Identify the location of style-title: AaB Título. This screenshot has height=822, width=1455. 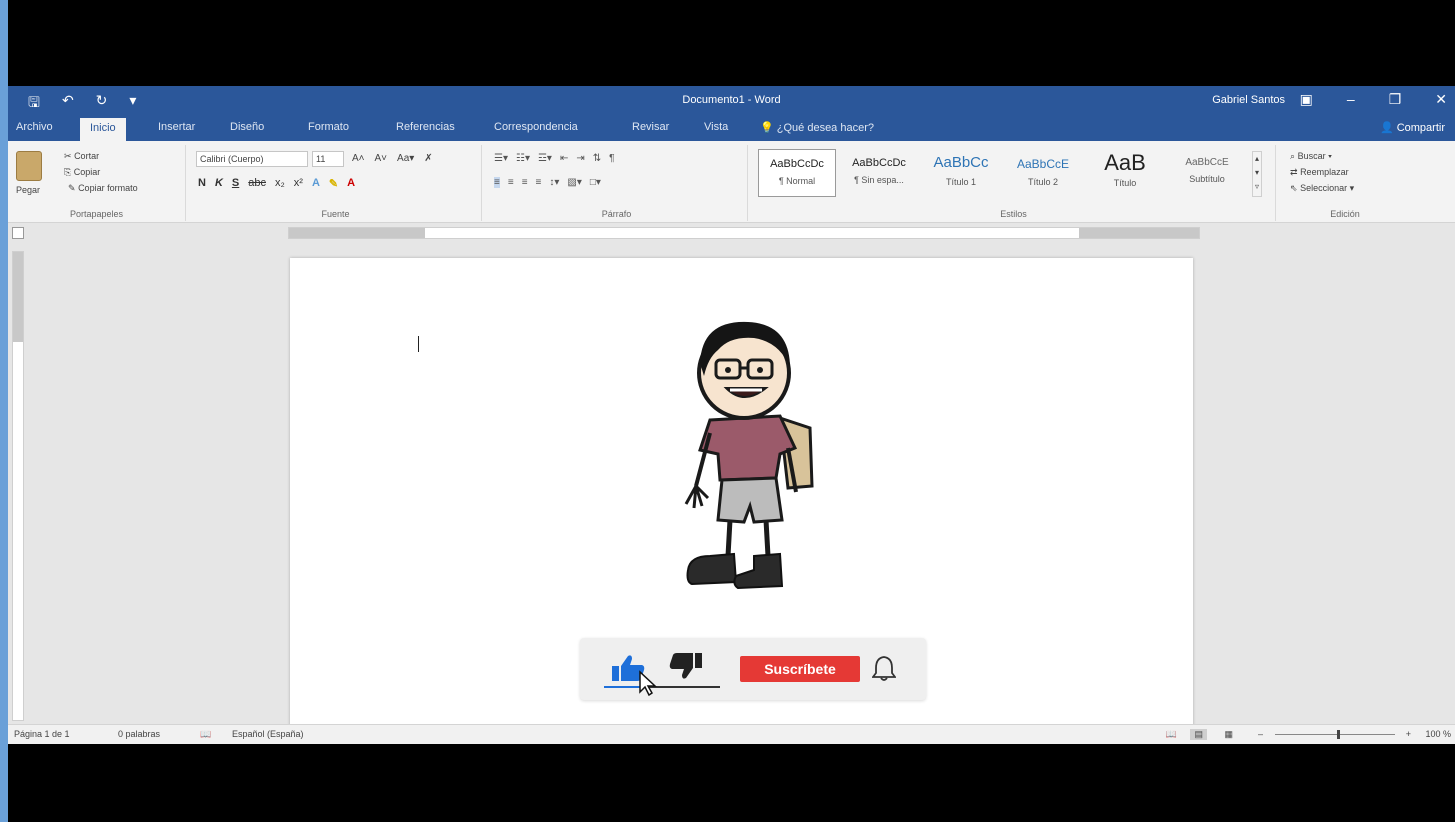
(1125, 173).